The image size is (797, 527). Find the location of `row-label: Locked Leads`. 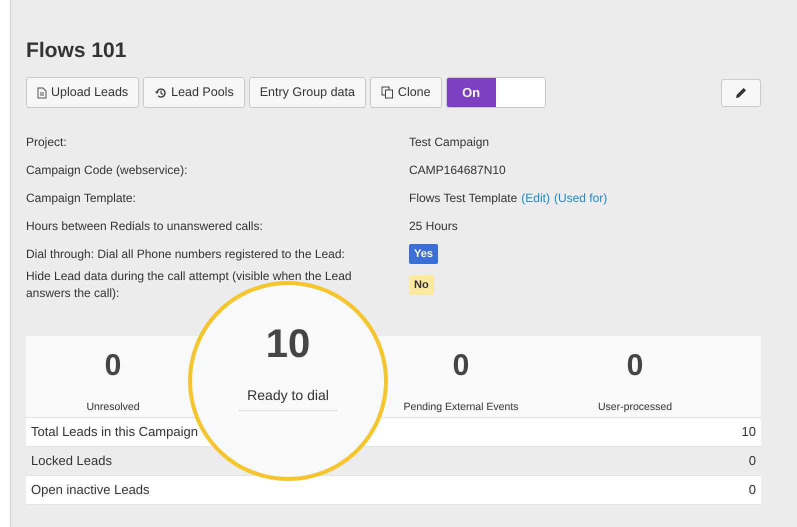

row-label: Locked Leads is located at coordinates (71, 461).